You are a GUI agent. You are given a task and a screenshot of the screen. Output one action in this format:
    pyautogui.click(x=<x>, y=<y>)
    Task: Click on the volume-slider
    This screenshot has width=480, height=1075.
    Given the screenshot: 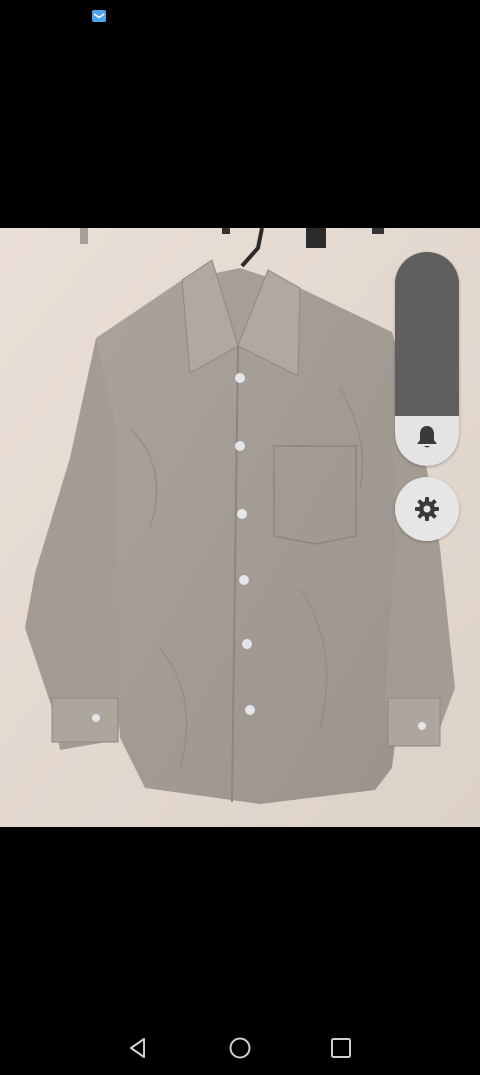 What is the action you would take?
    pyautogui.click(x=427, y=359)
    